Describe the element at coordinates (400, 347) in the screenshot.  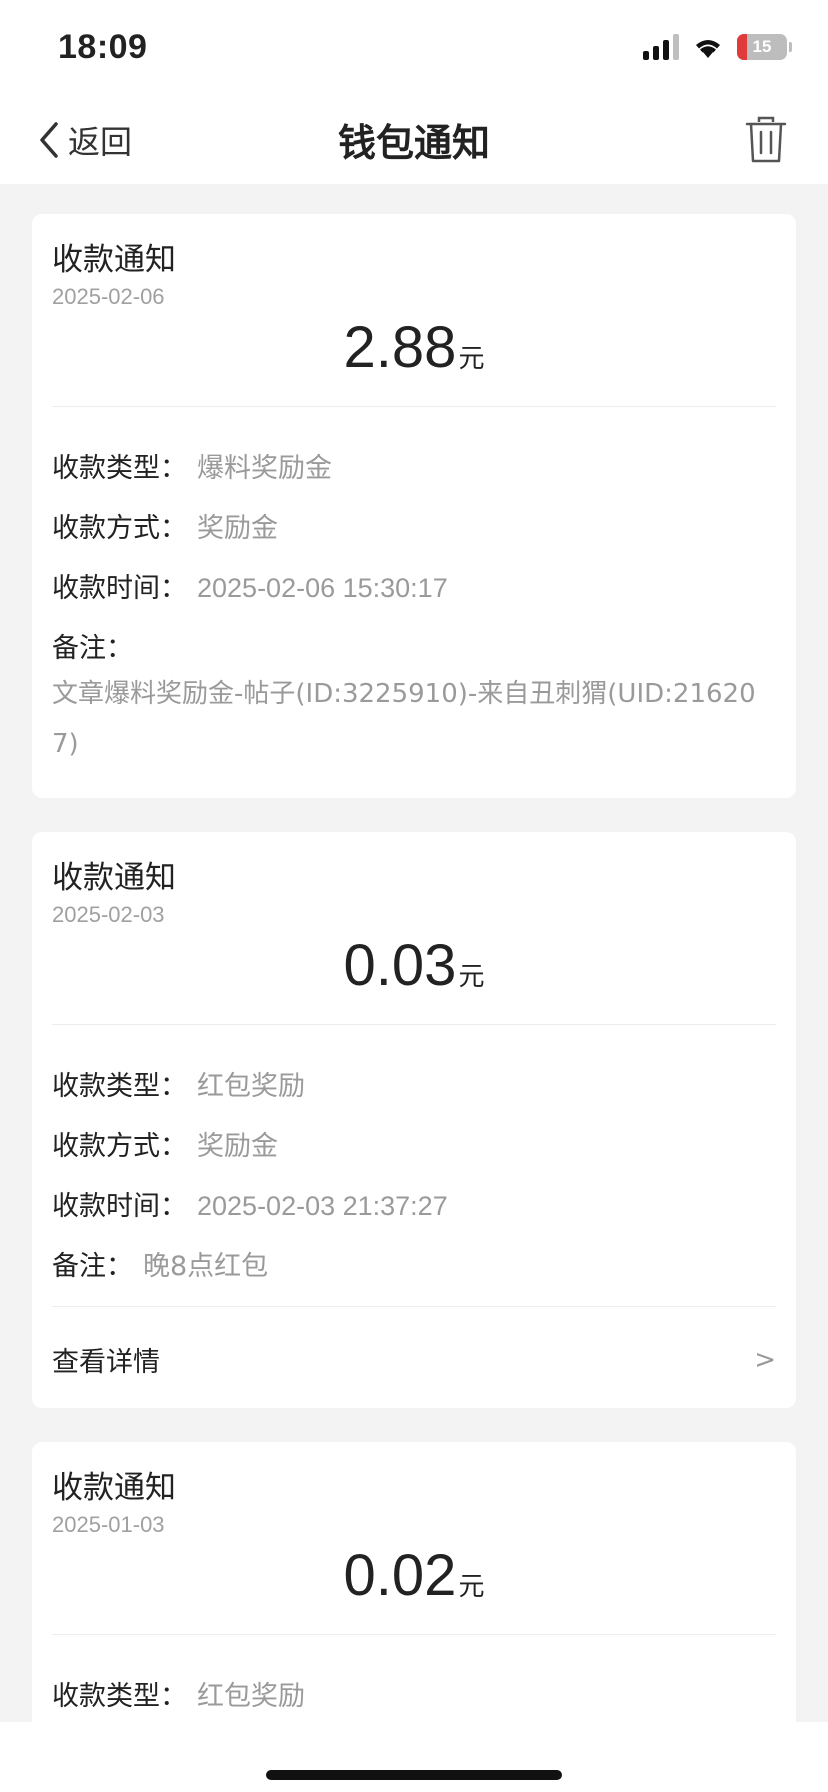
I see `amount-value: 2.88` at that location.